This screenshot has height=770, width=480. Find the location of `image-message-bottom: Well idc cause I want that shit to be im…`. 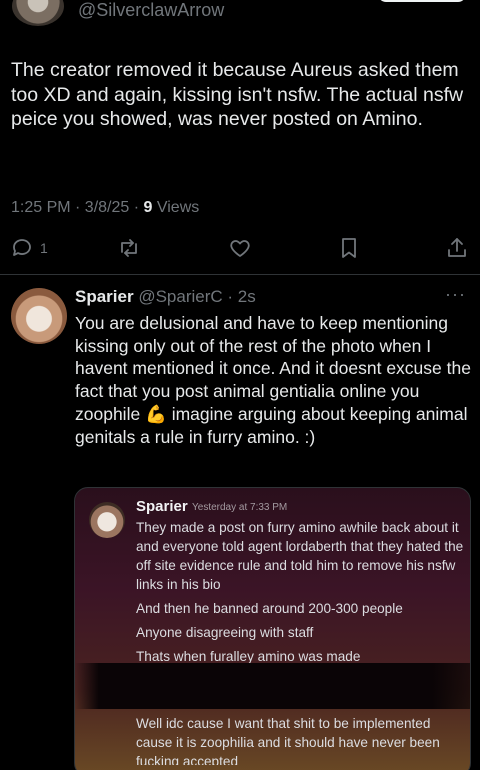

image-message-bottom: Well idc cause I want that shit to be im… is located at coordinates (301, 739).